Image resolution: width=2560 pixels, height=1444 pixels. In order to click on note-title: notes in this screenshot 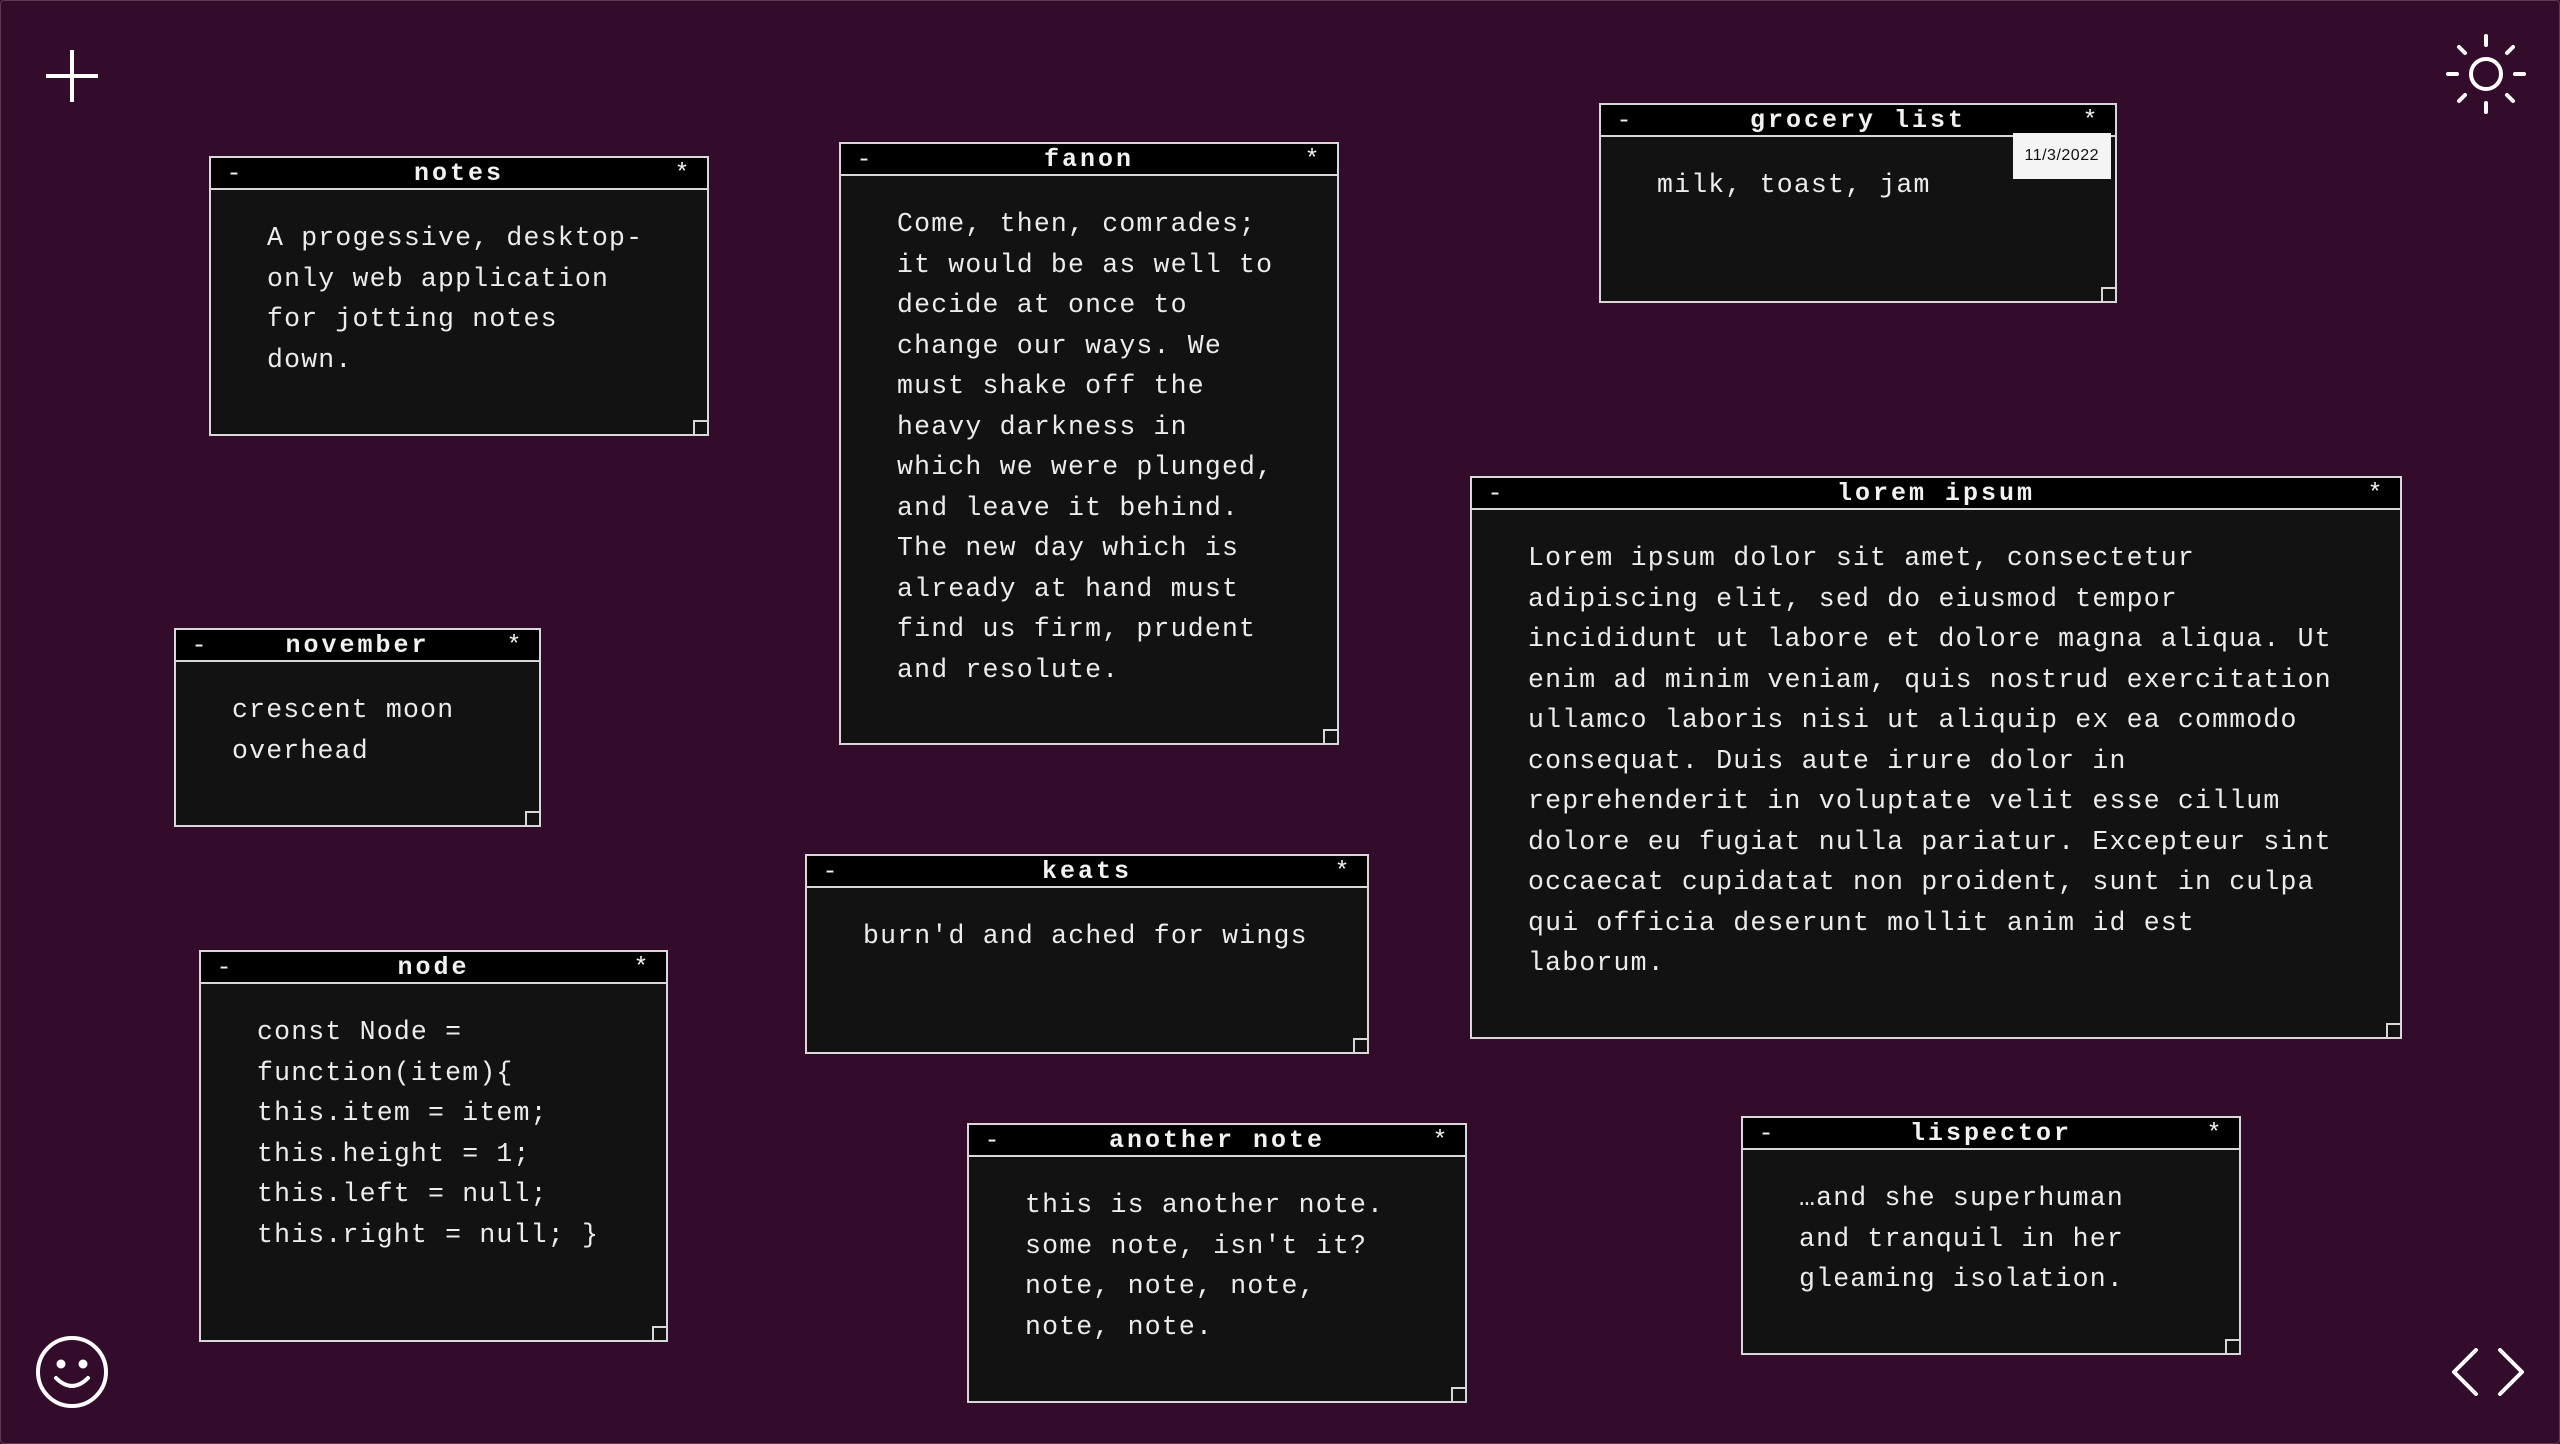, I will do `click(458, 173)`.